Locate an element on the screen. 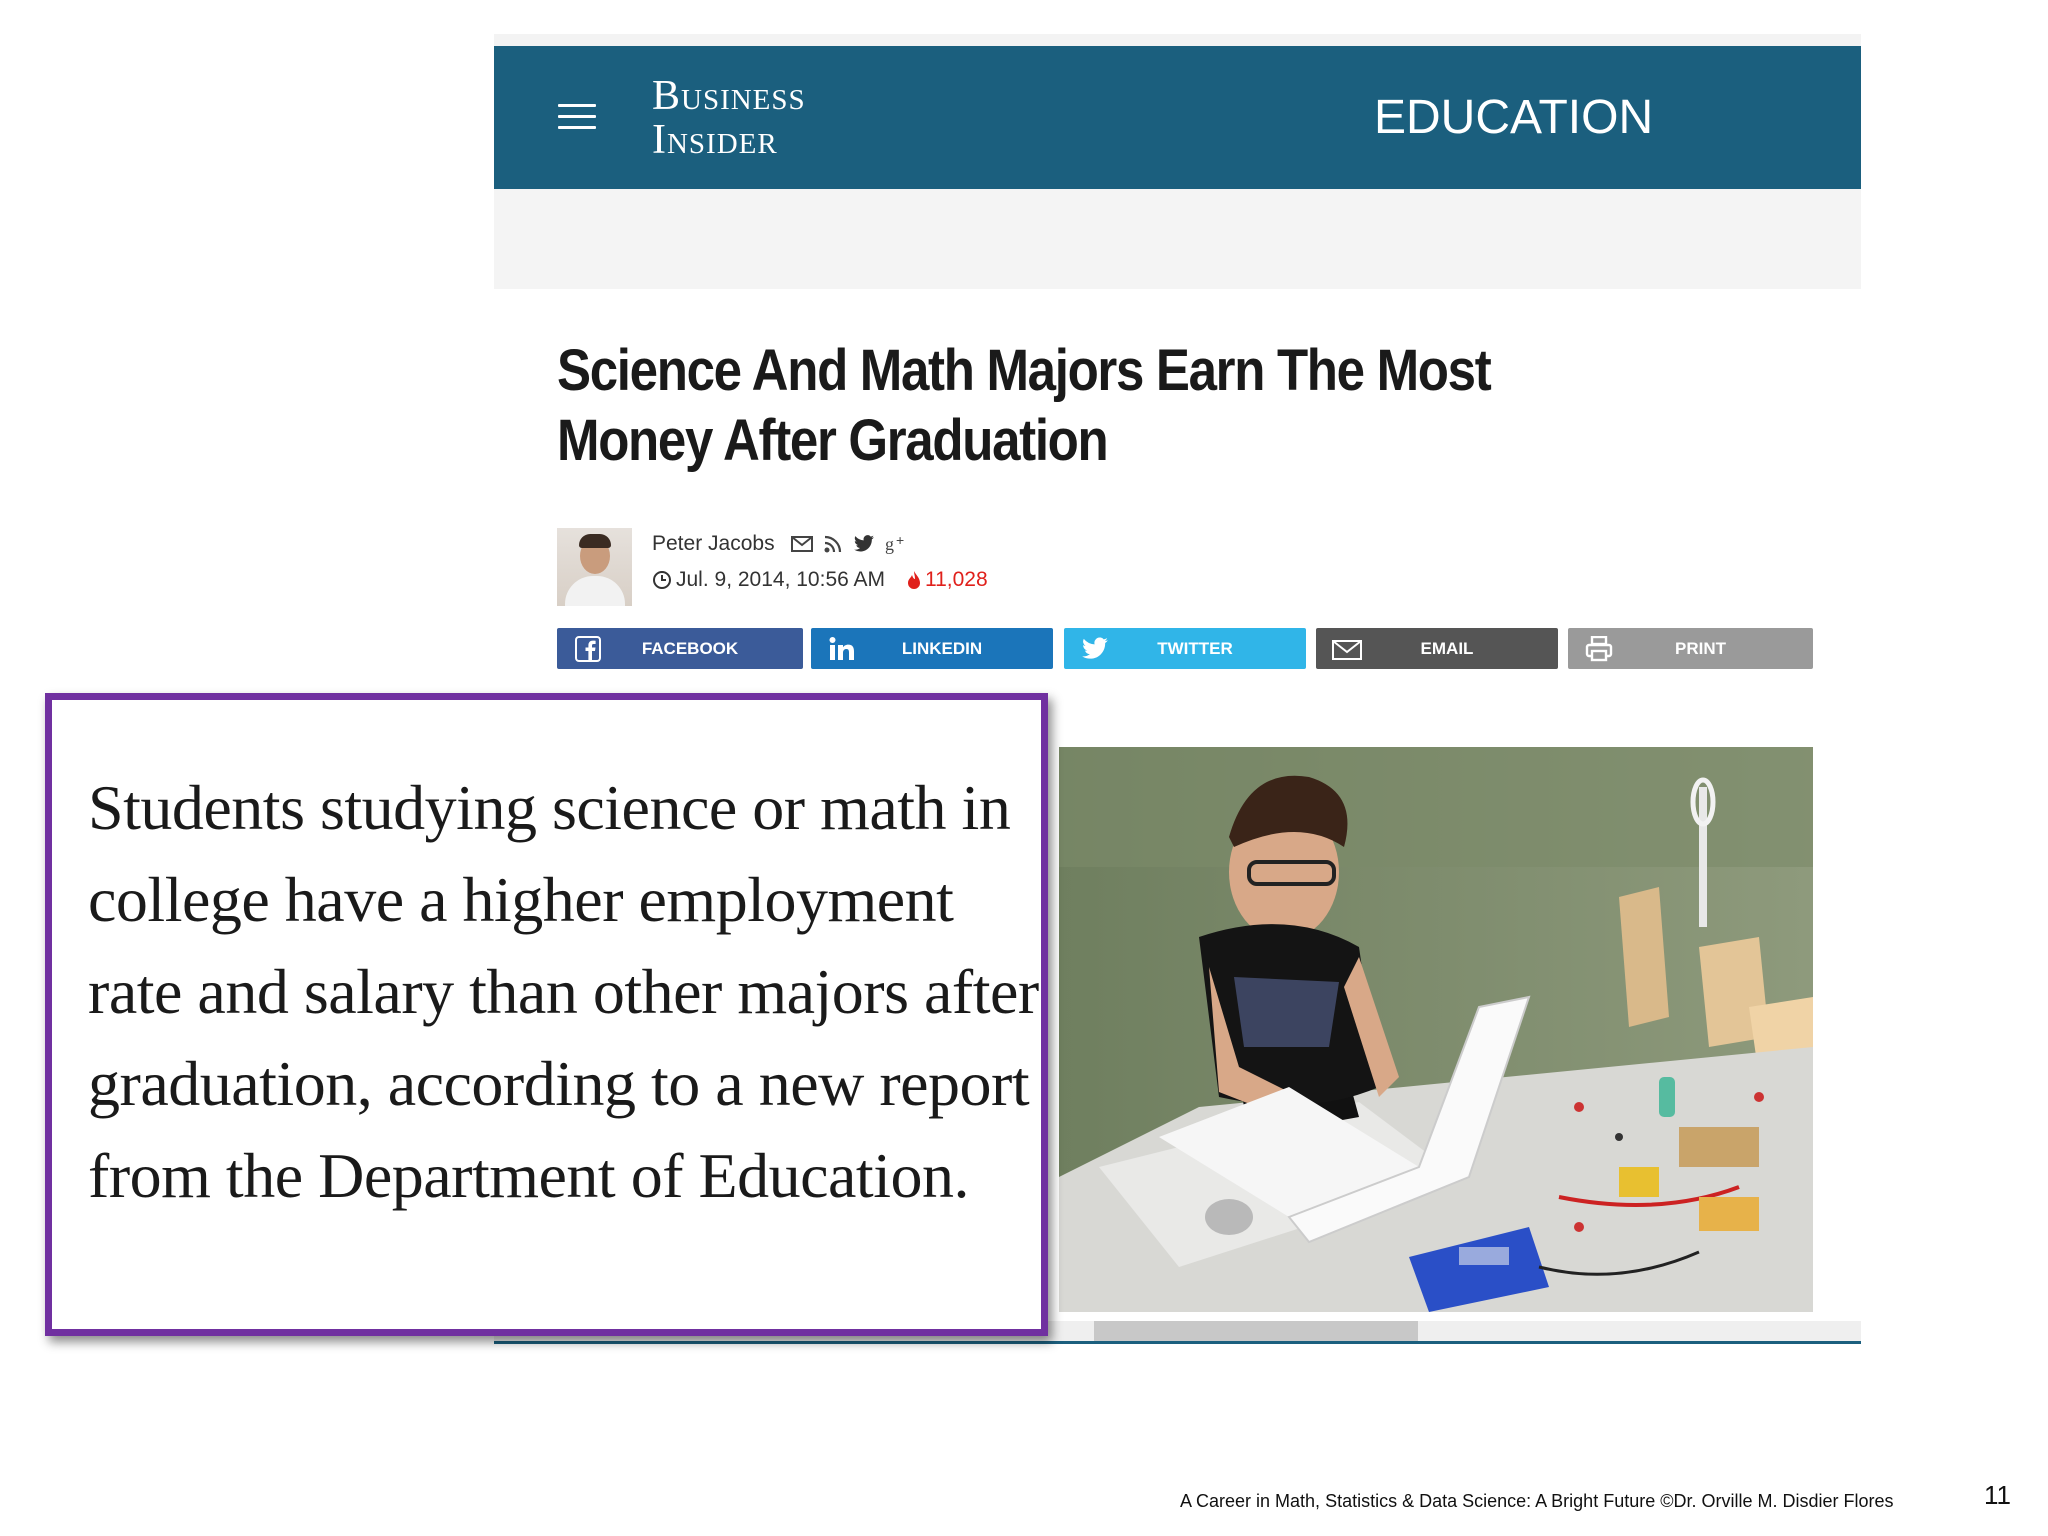 Image resolution: width=2048 pixels, height=1536 pixels. rss-icon is located at coordinates (833, 544).